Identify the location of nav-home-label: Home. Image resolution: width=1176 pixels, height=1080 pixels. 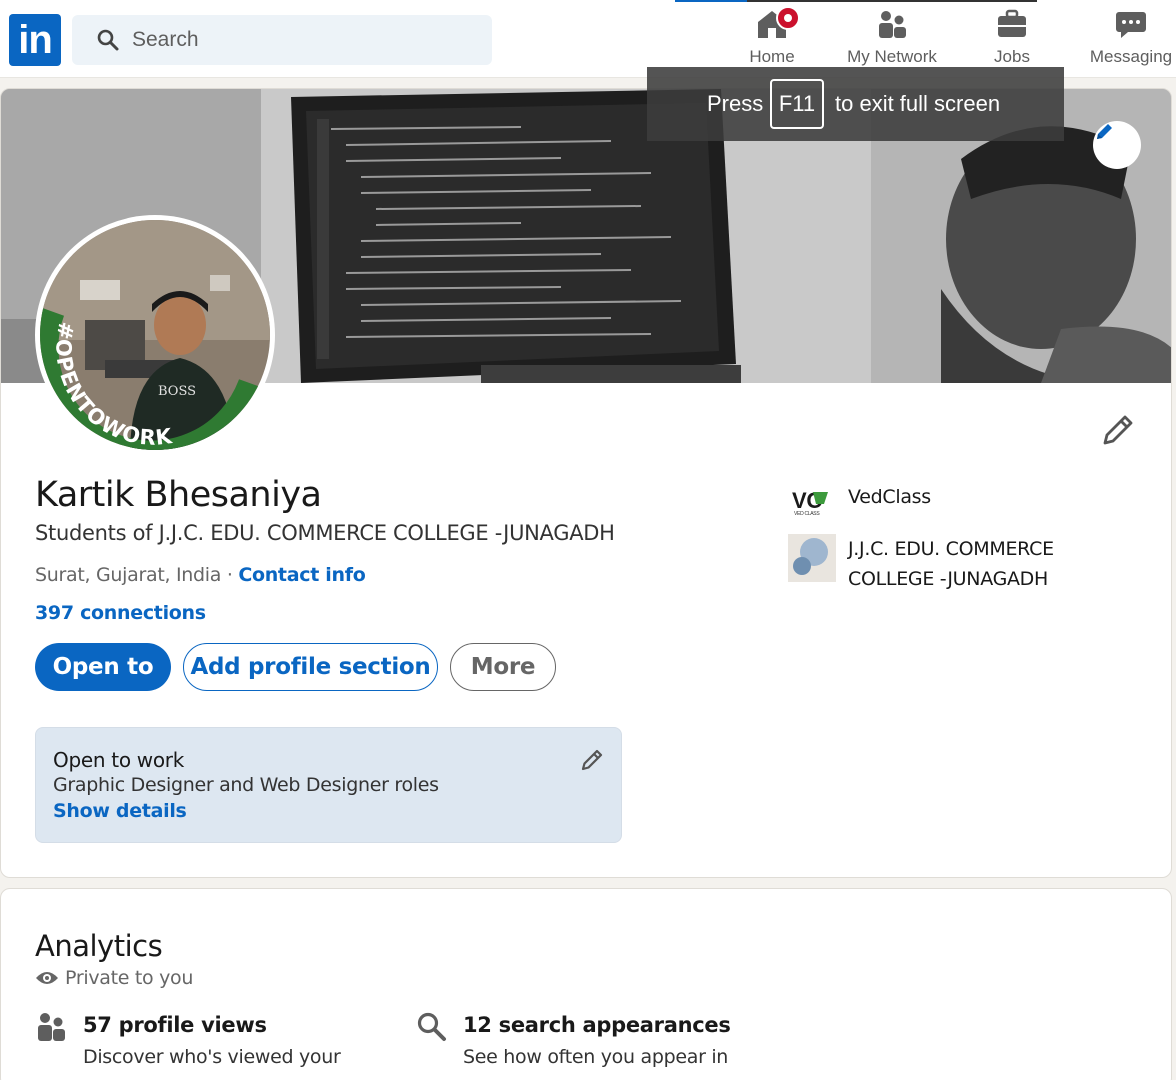
(772, 56).